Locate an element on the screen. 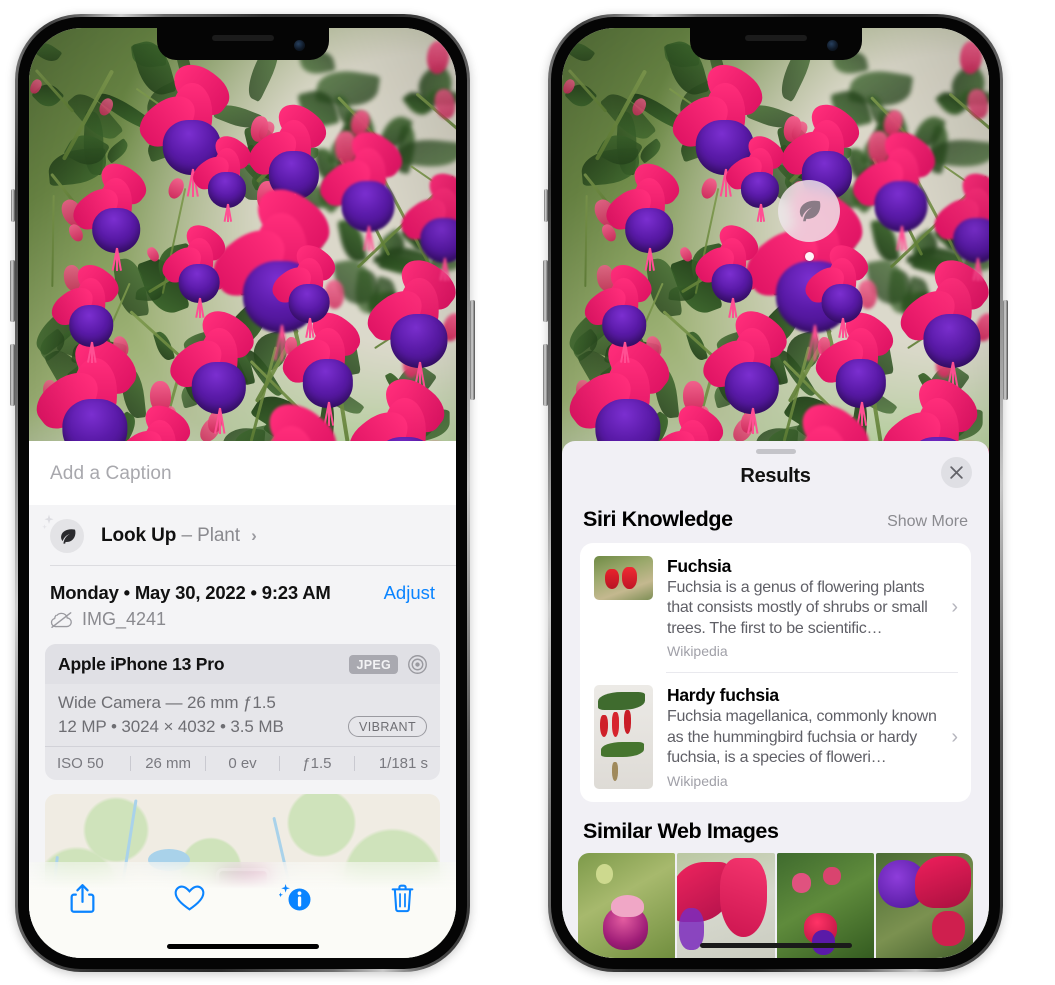 Image resolution: width=1055 pixels, height=985 pixels. info-button is located at coordinates (296, 898).